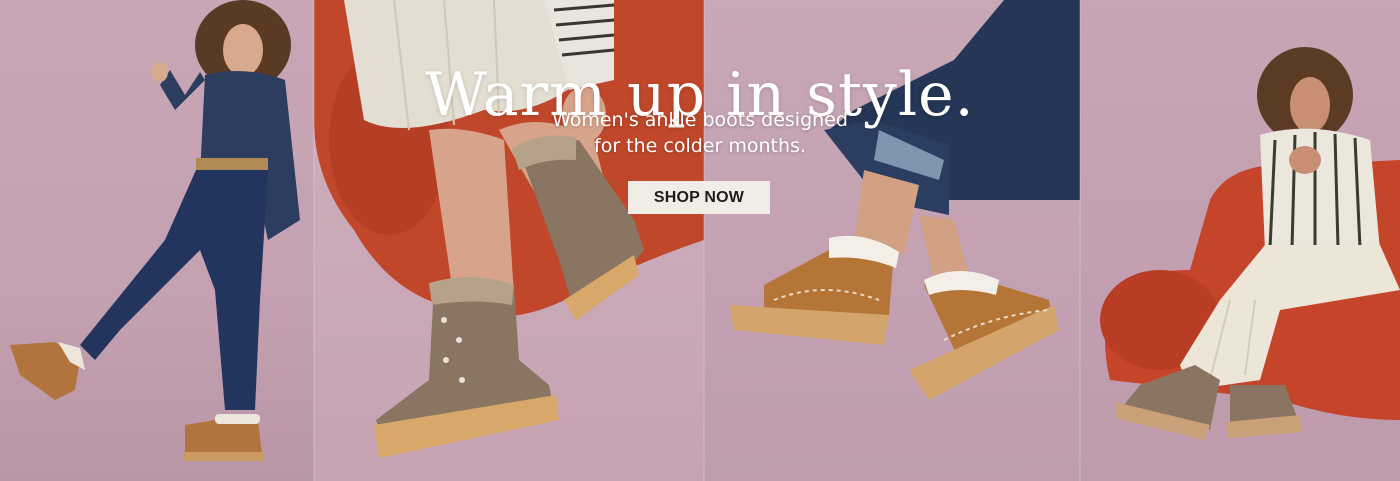 The image size is (1400, 481). I want to click on hero-subheadline-line-2: for the colder months., so click(700, 146).